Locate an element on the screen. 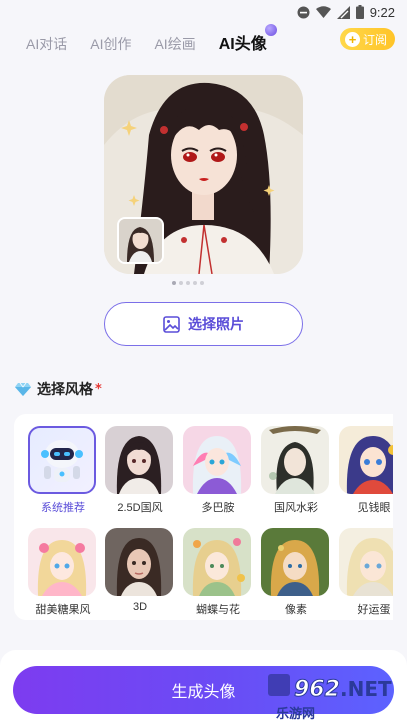 The image size is (407, 725). choose-photo-label: 选择照片 is located at coordinates (216, 324).